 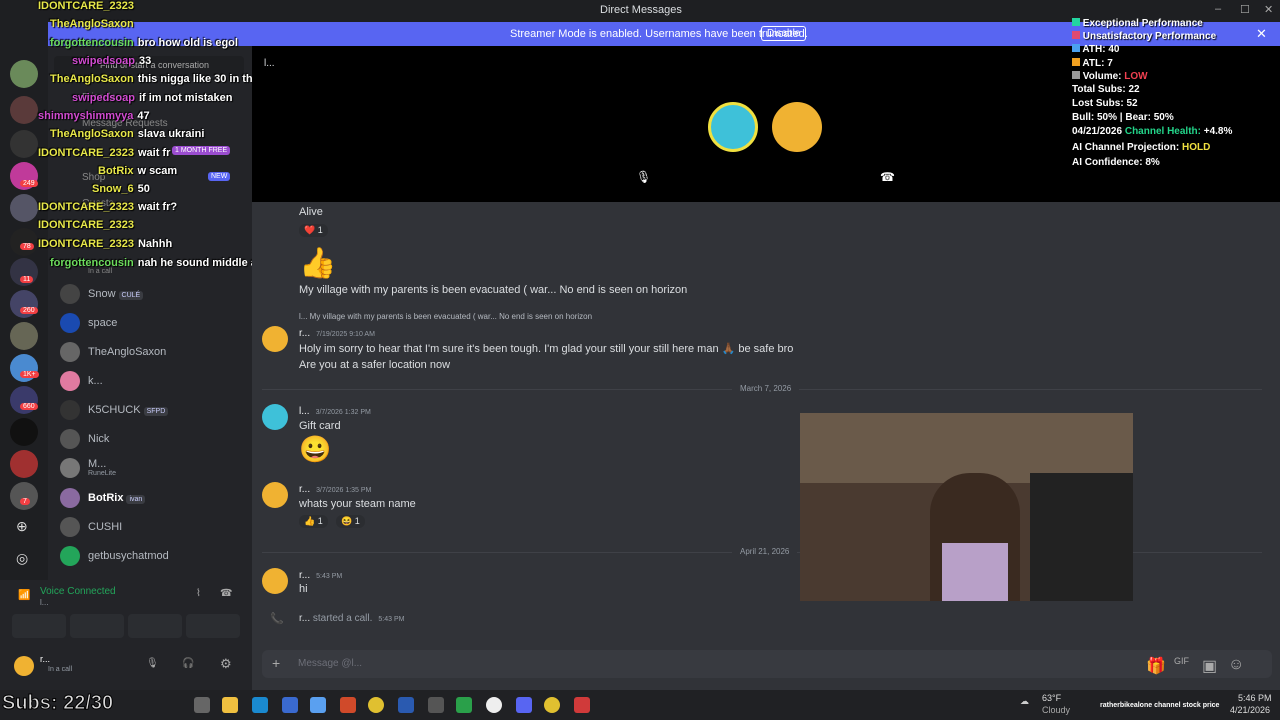 What do you see at coordinates (1218, 9) in the screenshot?
I see `minimize-icon: –` at bounding box center [1218, 9].